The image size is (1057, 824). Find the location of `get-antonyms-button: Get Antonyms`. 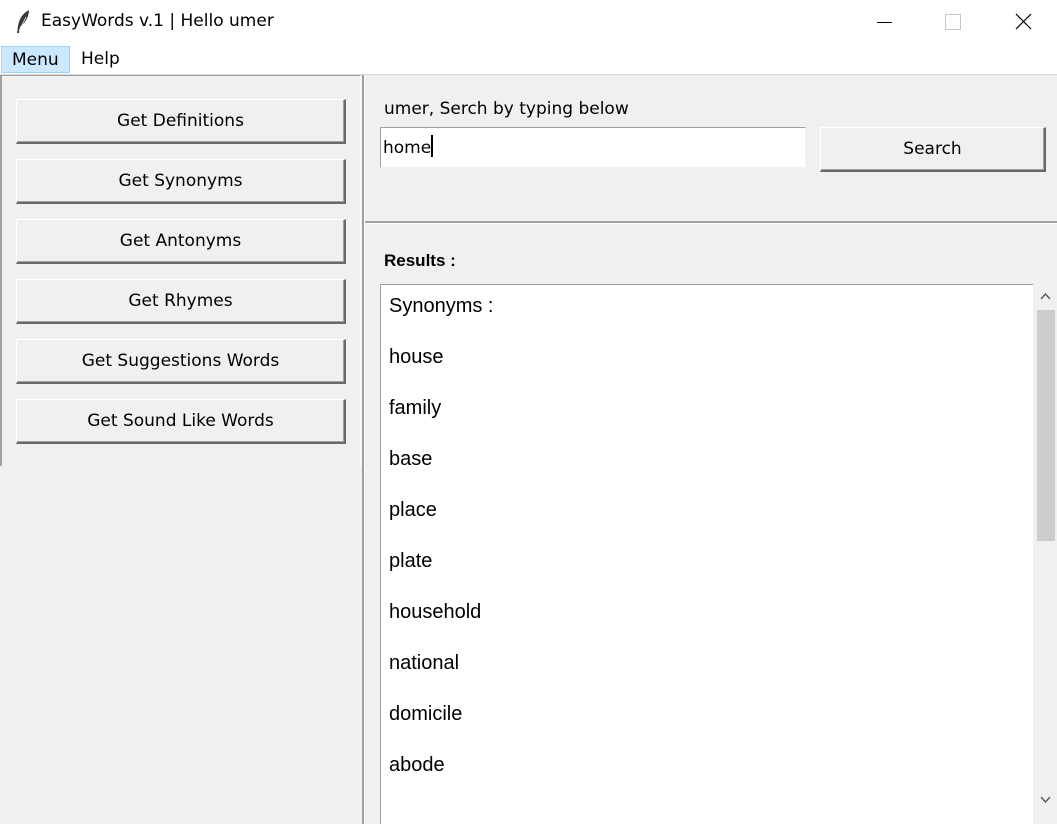

get-antonyms-button: Get Antonyms is located at coordinates (181, 241).